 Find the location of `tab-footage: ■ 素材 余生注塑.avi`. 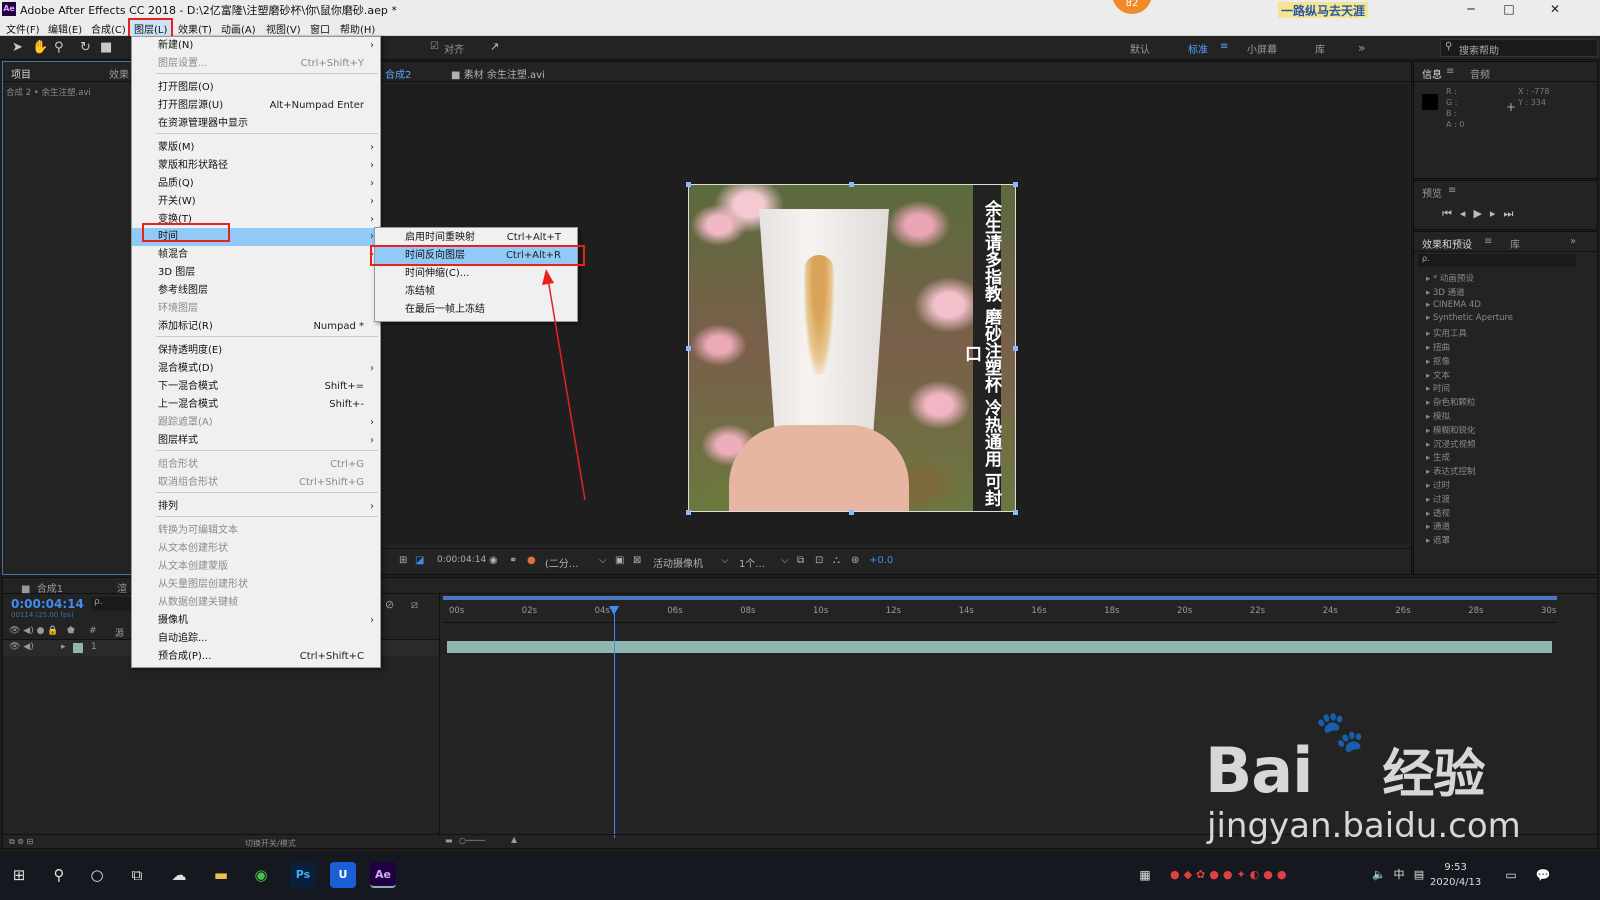

tab-footage: ■ 素材 余生注塑.avi is located at coordinates (498, 73).